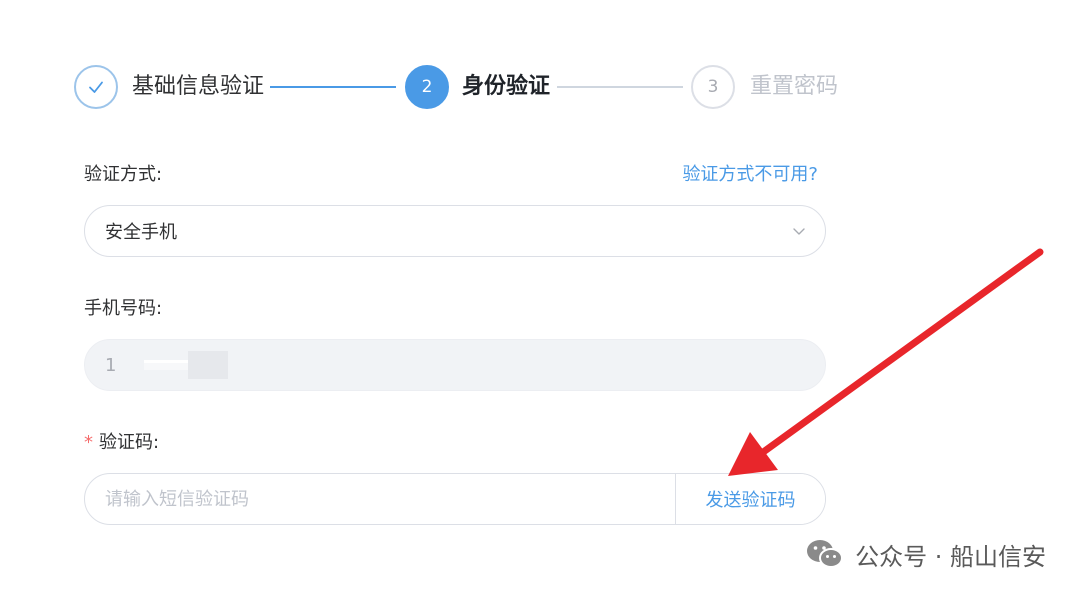 The width and height of the screenshot is (1080, 596). What do you see at coordinates (129, 442) in the screenshot?
I see `code-label: 验证码:` at bounding box center [129, 442].